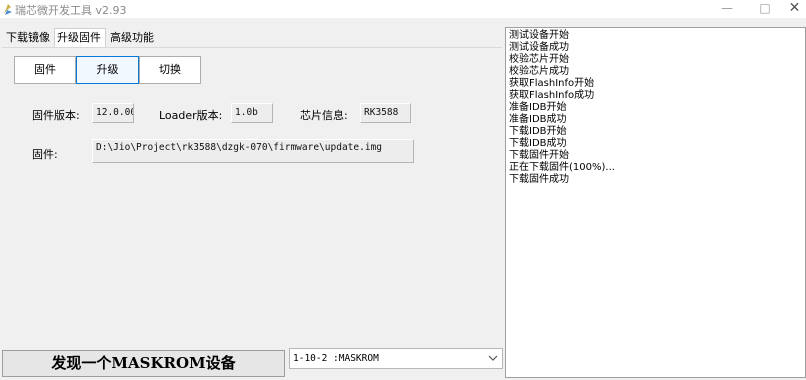 Image resolution: width=806 pixels, height=380 pixels. What do you see at coordinates (539, 47) in the screenshot?
I see `log-line: 测试设备成功` at bounding box center [539, 47].